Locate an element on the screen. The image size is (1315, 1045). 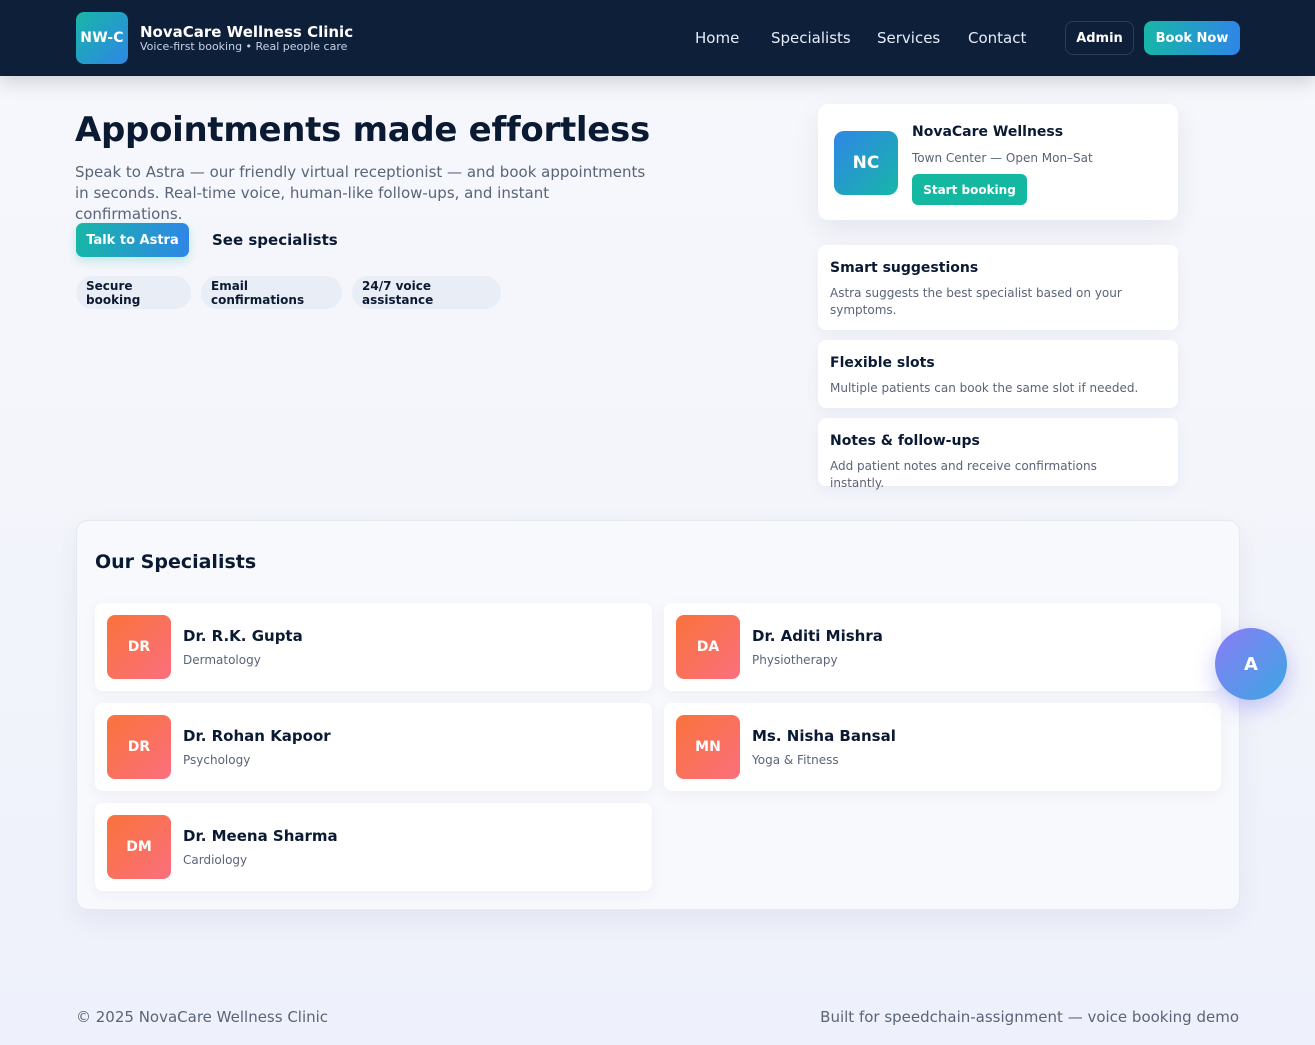
specialist-name: Dr. R.K. Gupta is located at coordinates (243, 636).